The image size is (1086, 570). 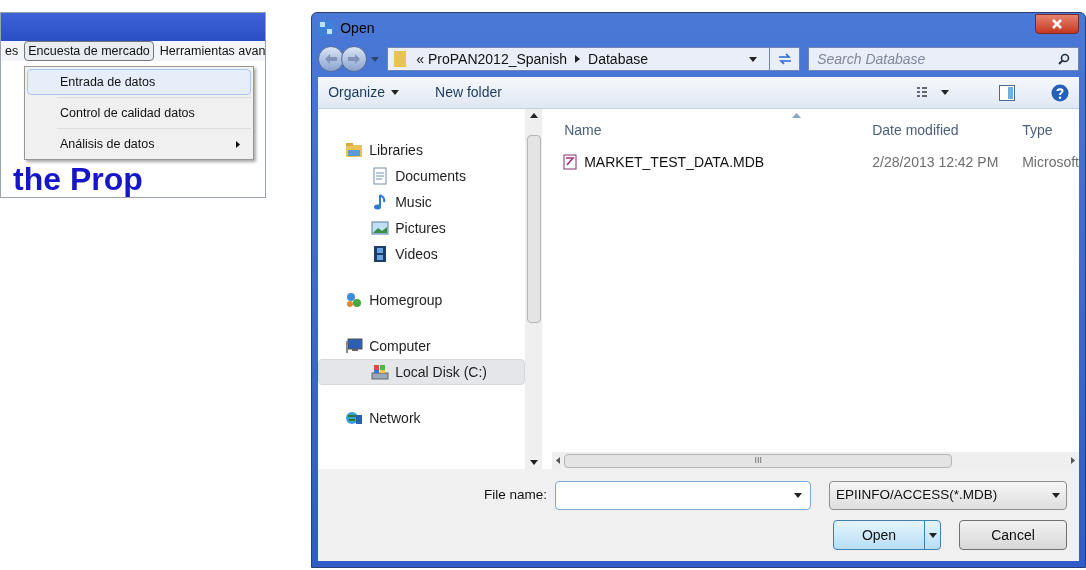 I want to click on nav-item: Documents, so click(x=422, y=176).